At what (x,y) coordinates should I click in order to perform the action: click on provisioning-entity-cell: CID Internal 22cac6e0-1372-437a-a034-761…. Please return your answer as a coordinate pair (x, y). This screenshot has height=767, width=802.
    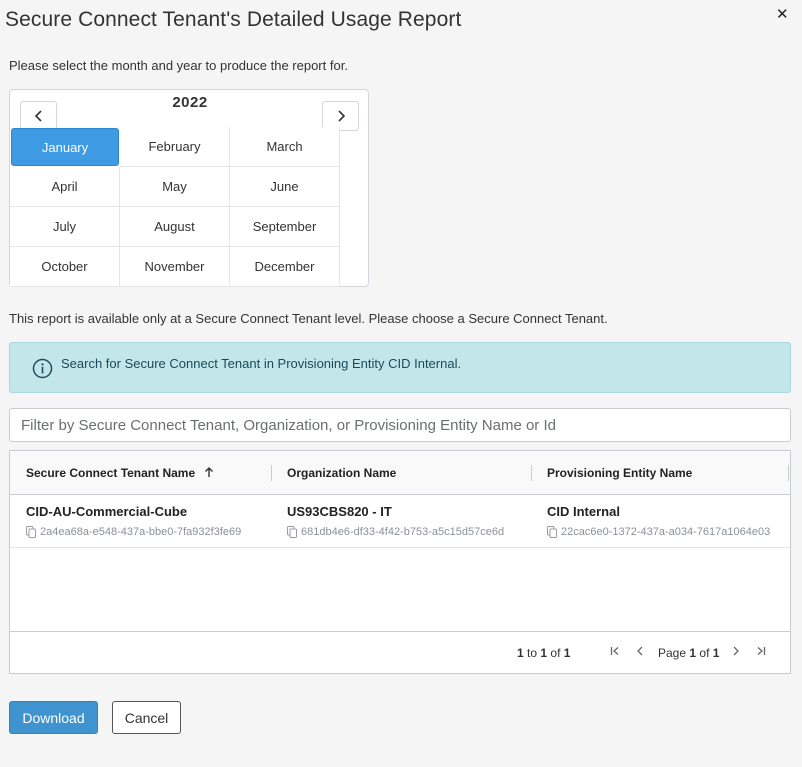
    Looking at the image, I should click on (658, 521).